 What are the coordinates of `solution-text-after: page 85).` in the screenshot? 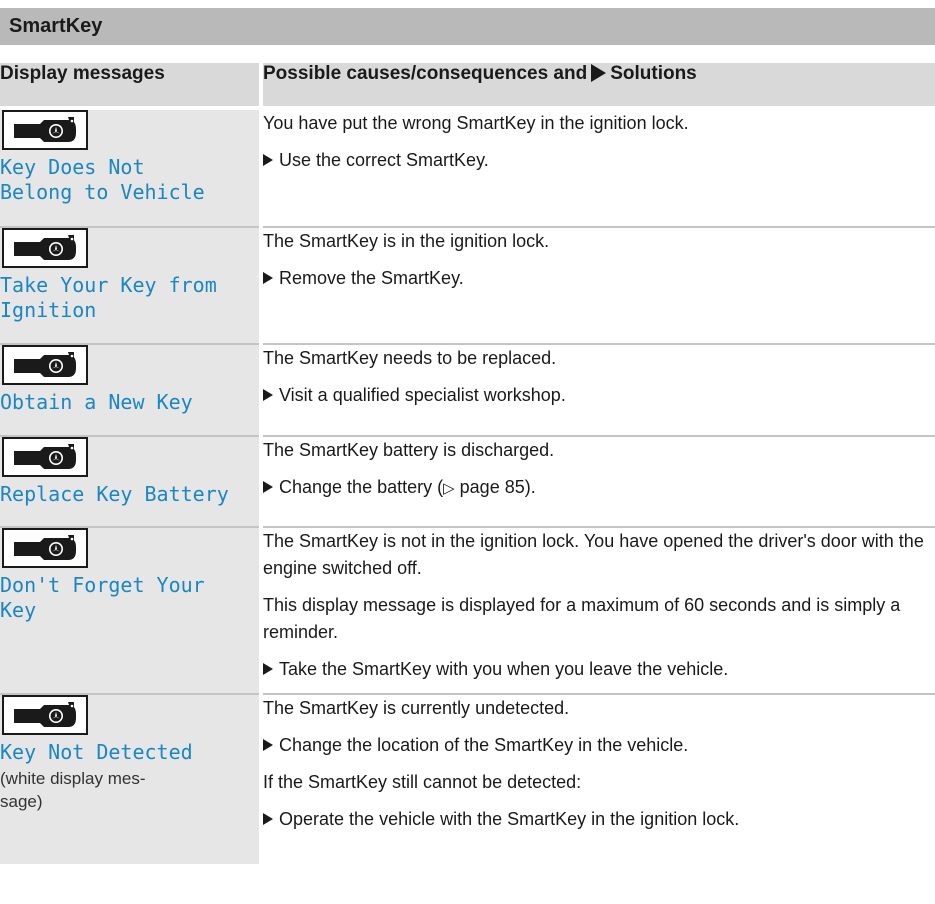 It's located at (495, 487).